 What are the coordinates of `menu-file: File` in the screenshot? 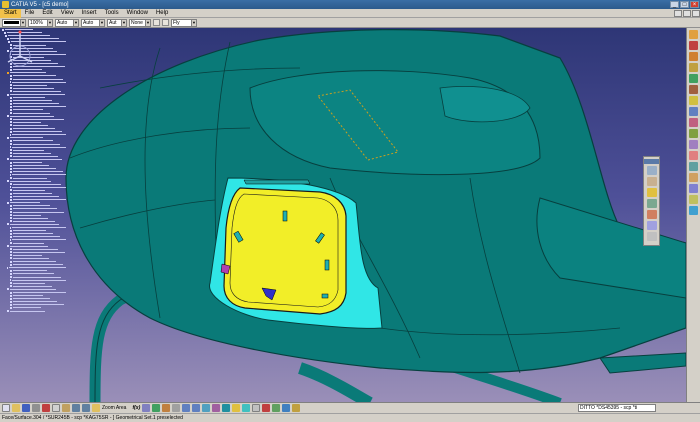 It's located at (30, 13).